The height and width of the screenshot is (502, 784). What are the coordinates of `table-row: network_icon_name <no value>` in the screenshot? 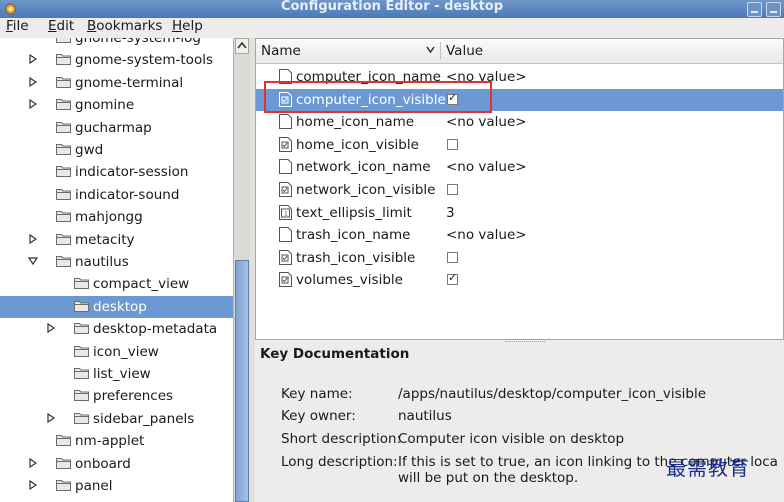 It's located at (519, 167).